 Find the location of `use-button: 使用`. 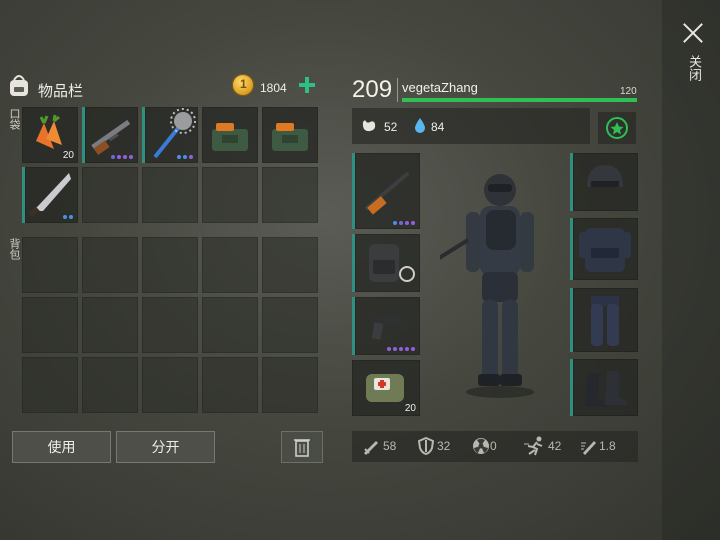

use-button: 使用 is located at coordinates (61, 447).